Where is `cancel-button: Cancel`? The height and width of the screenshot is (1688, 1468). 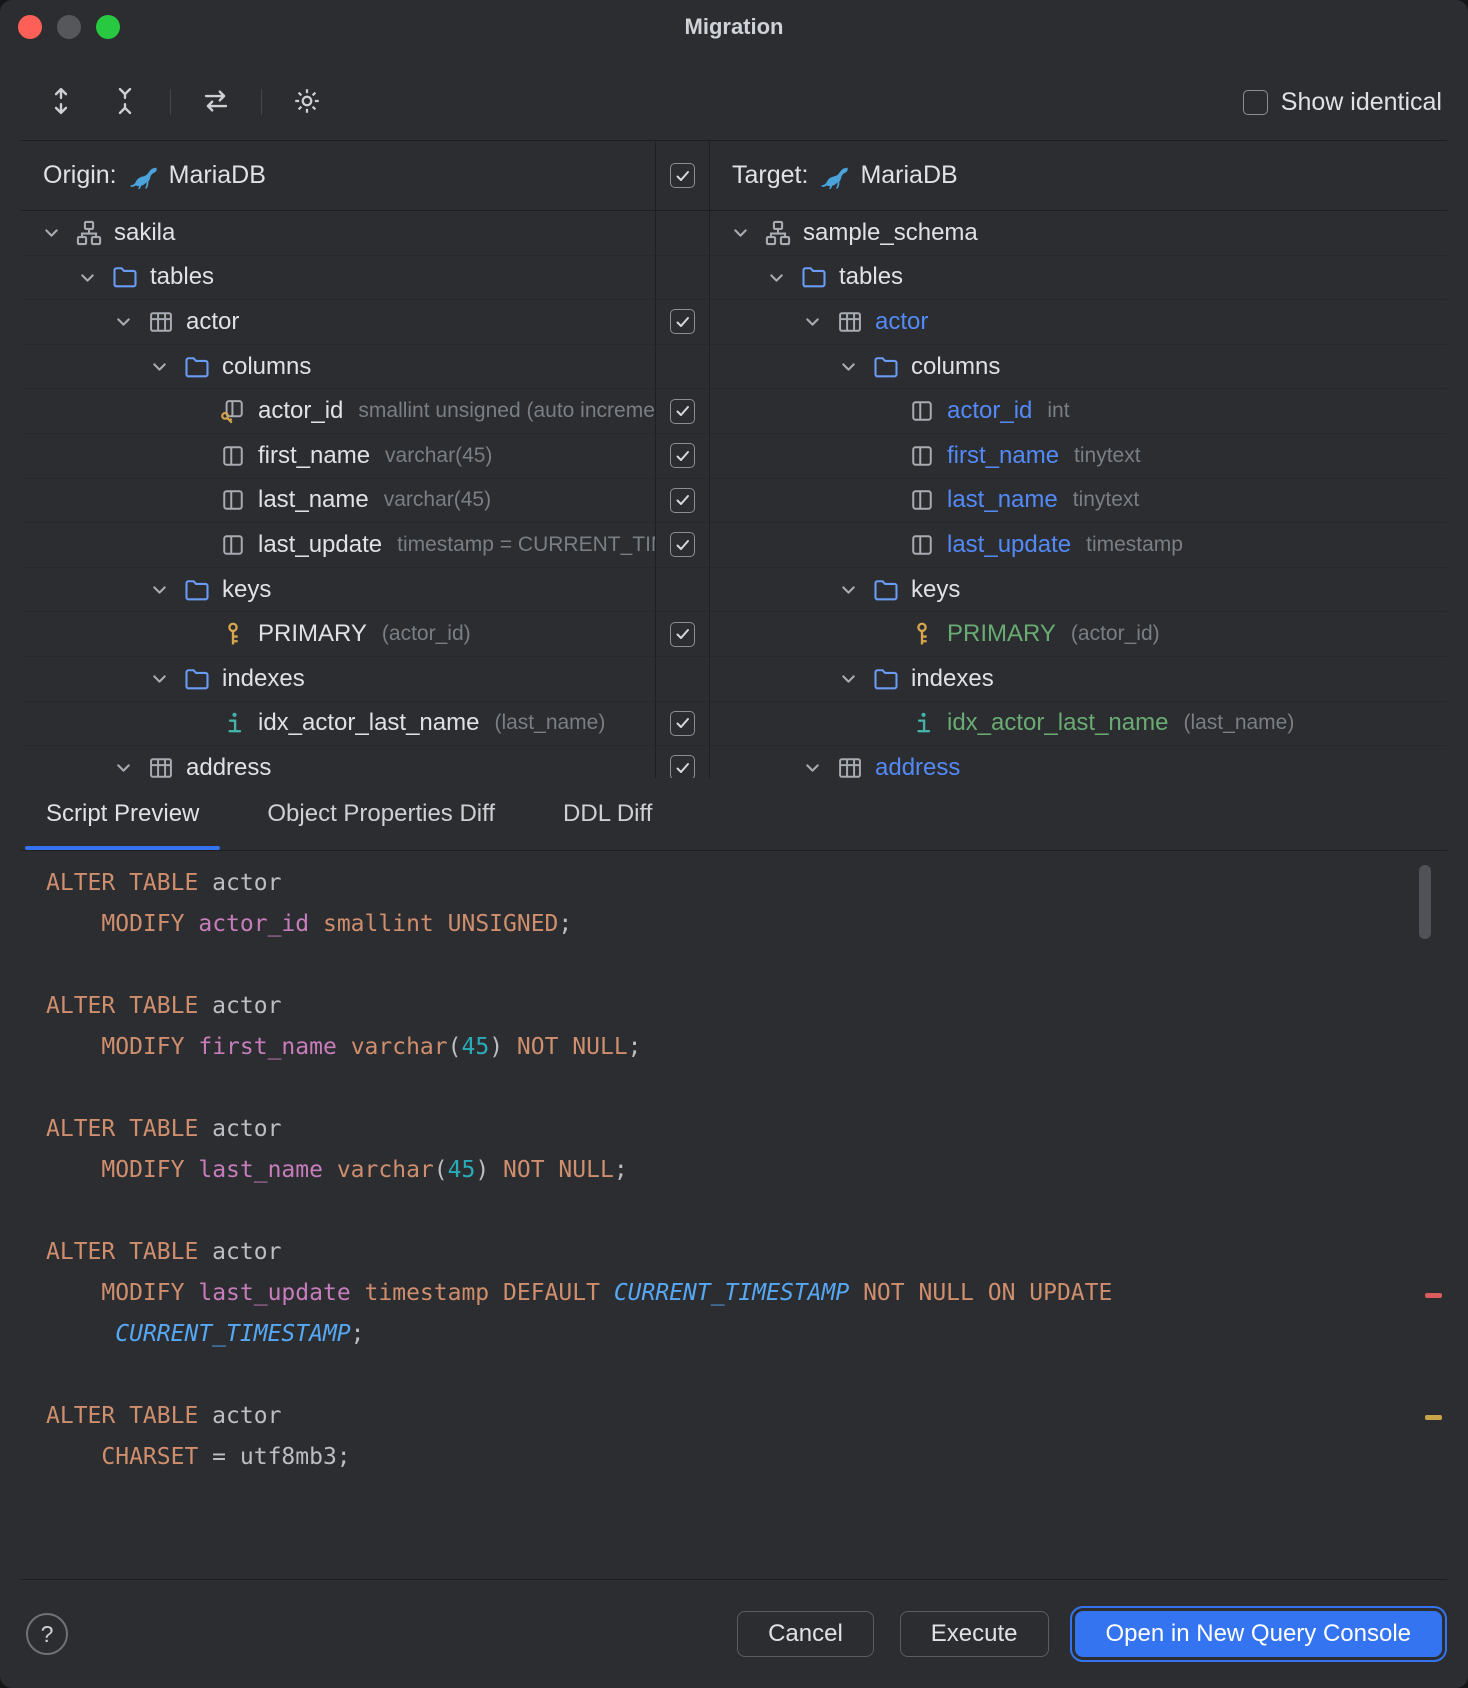
cancel-button: Cancel is located at coordinates (805, 1634).